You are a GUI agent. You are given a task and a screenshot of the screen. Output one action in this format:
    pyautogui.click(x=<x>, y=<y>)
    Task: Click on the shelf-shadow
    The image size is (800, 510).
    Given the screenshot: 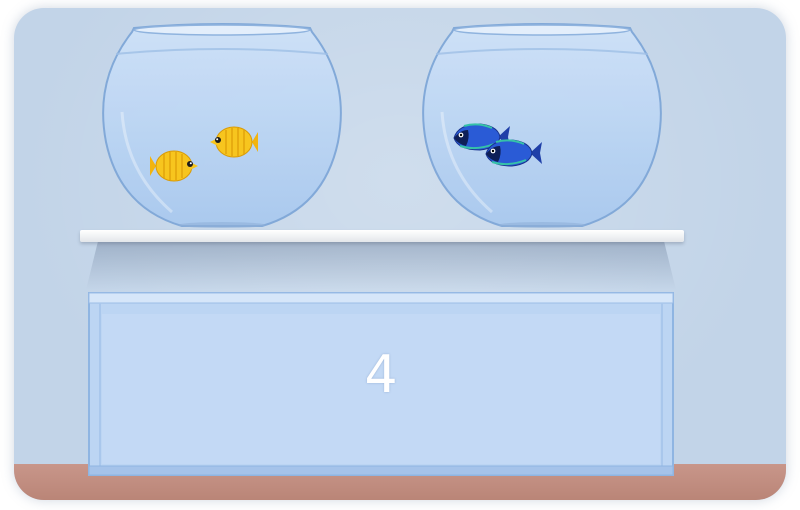 What is the action you would take?
    pyautogui.click(x=381, y=266)
    